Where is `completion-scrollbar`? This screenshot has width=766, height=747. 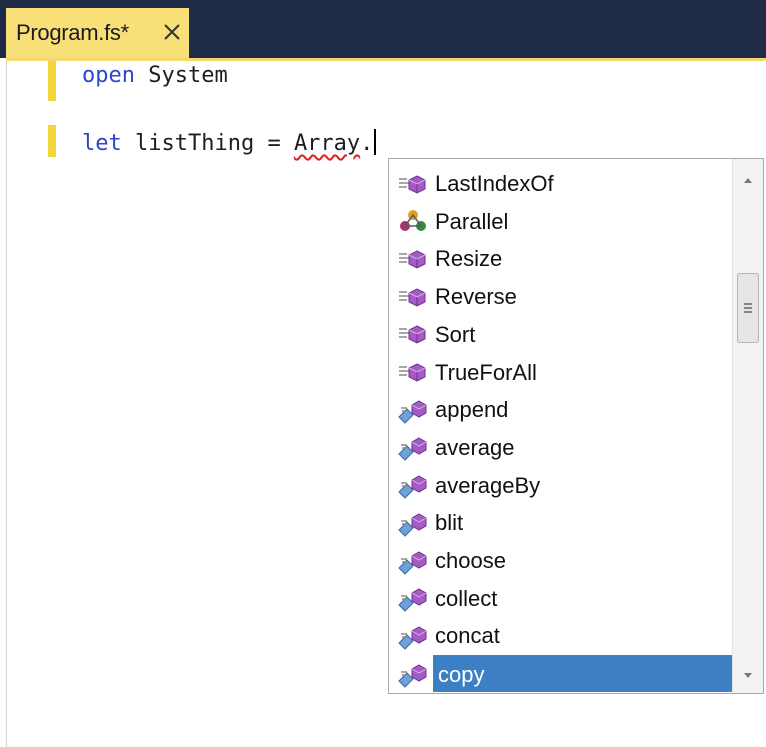
completion-scrollbar is located at coordinates (747, 426).